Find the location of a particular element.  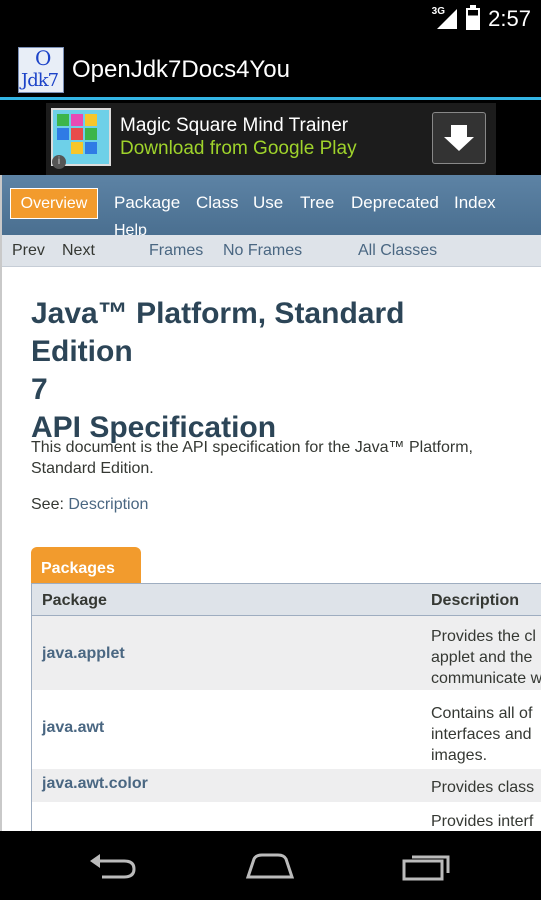

clock: 2:57 is located at coordinates (509, 18).